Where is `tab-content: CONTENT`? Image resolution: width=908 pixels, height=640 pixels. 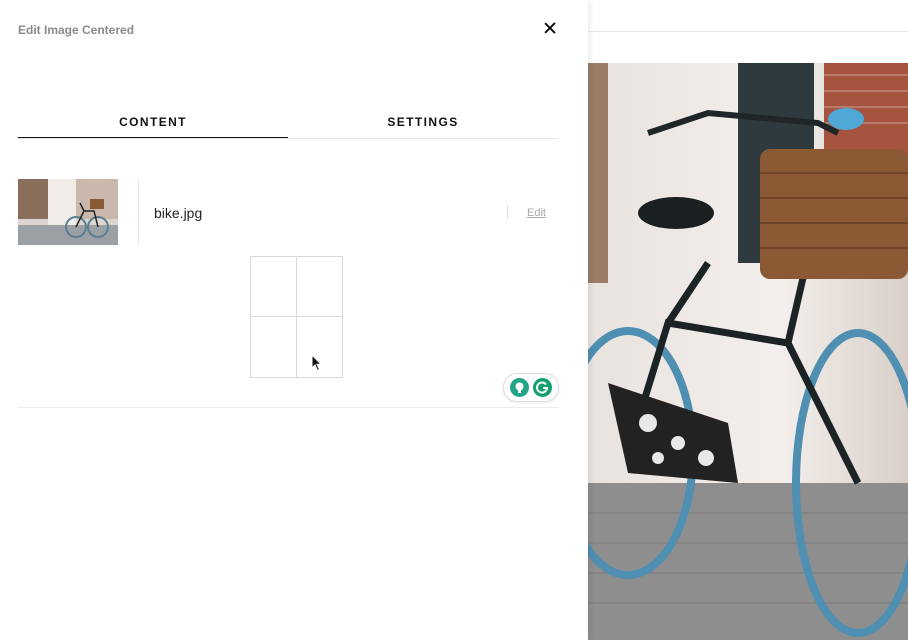
tab-content: CONTENT is located at coordinates (153, 123).